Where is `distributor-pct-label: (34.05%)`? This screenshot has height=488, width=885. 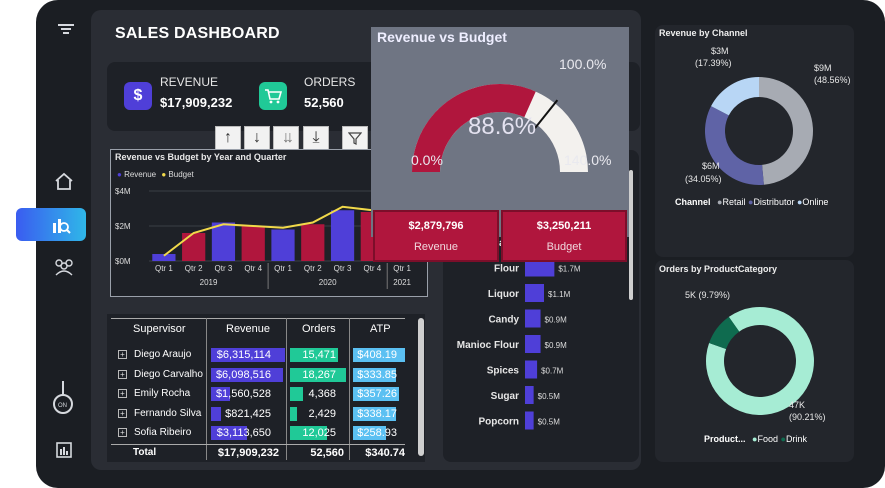 distributor-pct-label: (34.05%) is located at coordinates (703, 179).